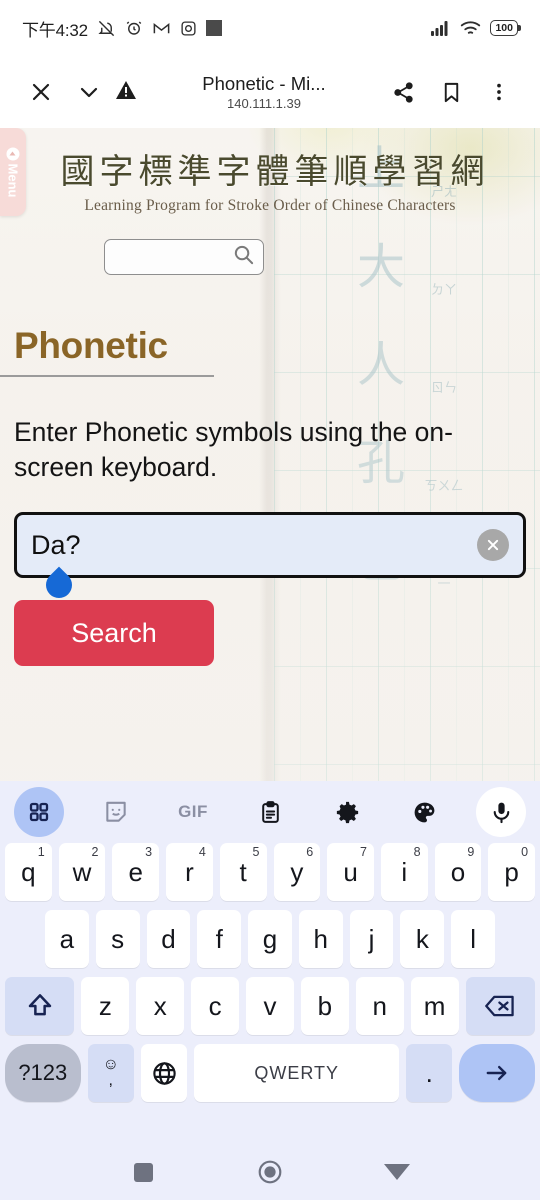 This screenshot has width=540, height=1200. Describe the element at coordinates (270, 28) in the screenshot. I see `status-bar: 下午4:32 100` at that location.